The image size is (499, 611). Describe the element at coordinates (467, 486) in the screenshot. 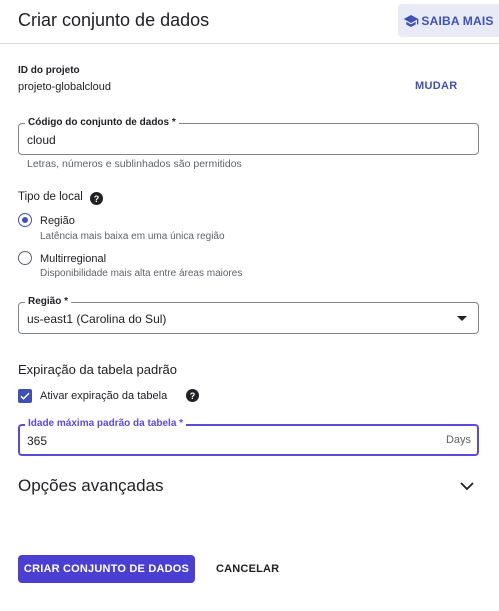

I see `chevron-down-icon` at that location.